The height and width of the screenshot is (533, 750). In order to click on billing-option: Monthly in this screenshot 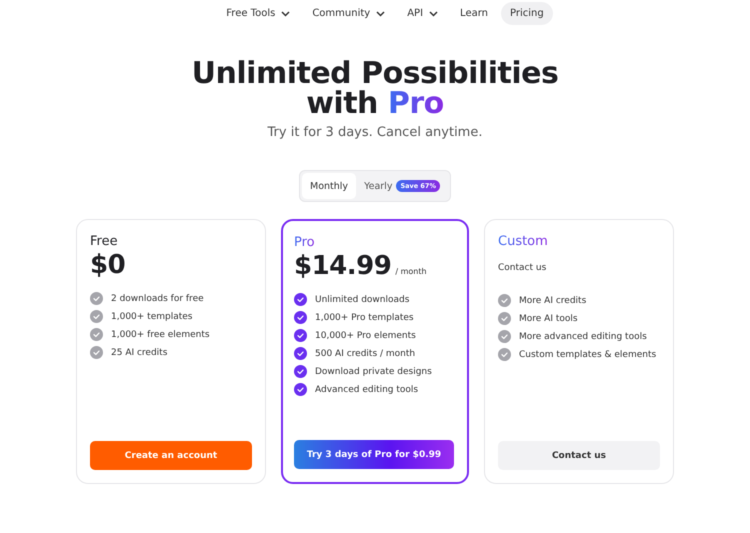, I will do `click(329, 186)`.